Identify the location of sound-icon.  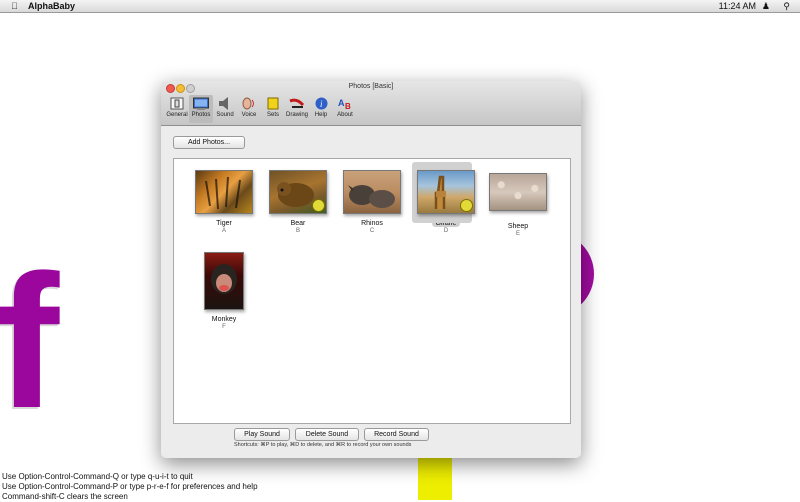
(225, 103).